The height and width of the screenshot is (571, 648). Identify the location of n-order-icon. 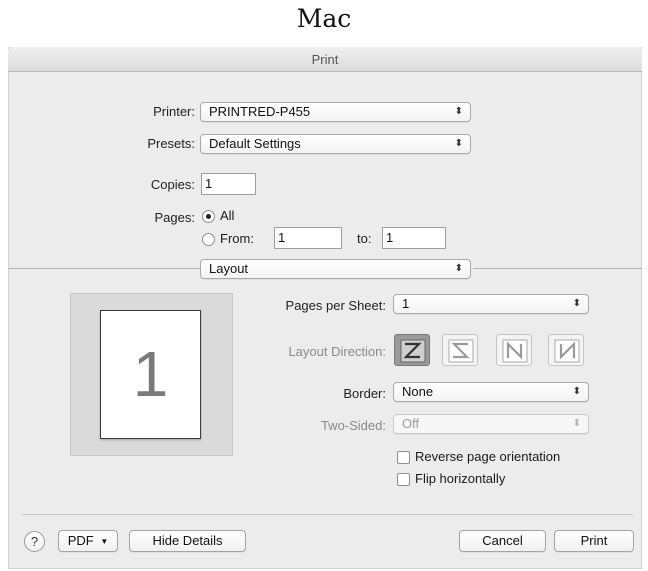
(567, 351).